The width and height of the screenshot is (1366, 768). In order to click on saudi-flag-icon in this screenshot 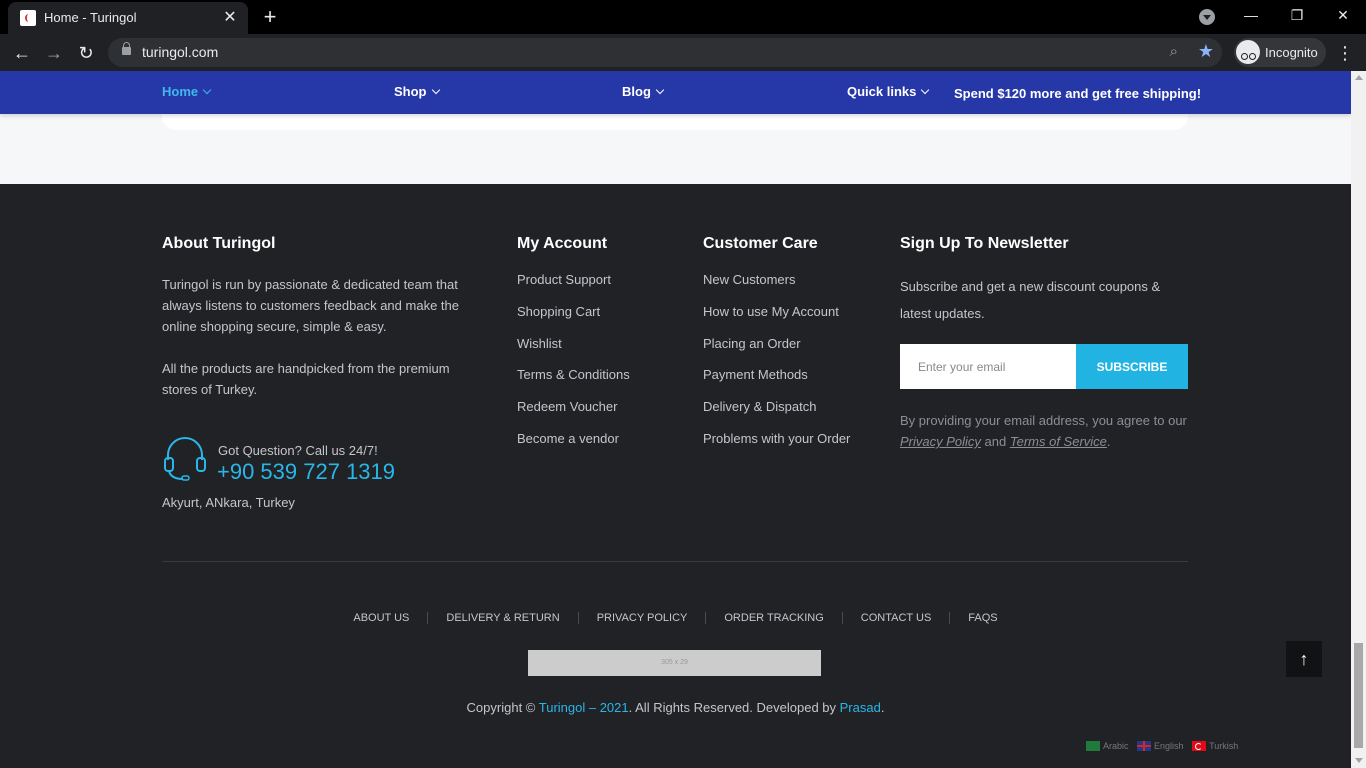, I will do `click(1093, 745)`.